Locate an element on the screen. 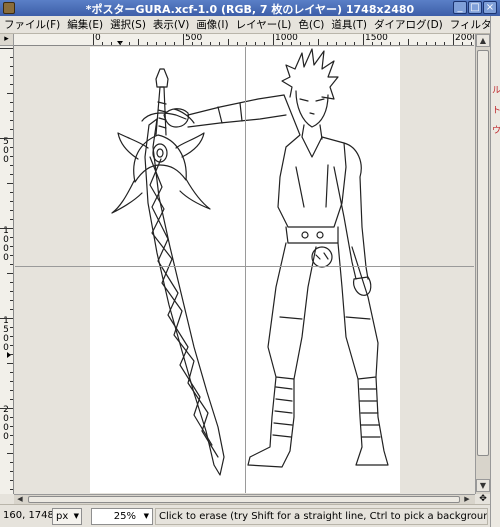  scroll-down-arrow: ▼ is located at coordinates (483, 485).